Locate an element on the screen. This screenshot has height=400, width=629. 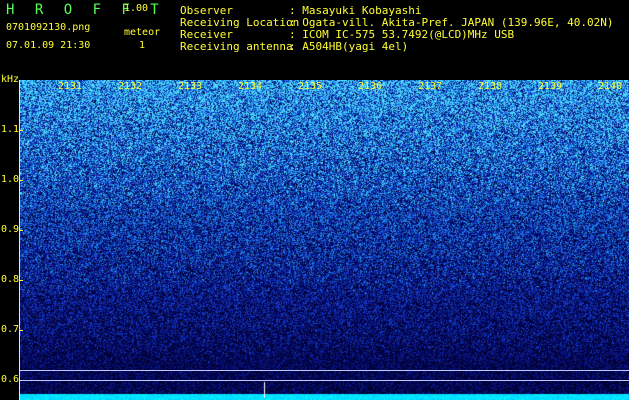
x-tick-label: 2131 is located at coordinates (70, 86).